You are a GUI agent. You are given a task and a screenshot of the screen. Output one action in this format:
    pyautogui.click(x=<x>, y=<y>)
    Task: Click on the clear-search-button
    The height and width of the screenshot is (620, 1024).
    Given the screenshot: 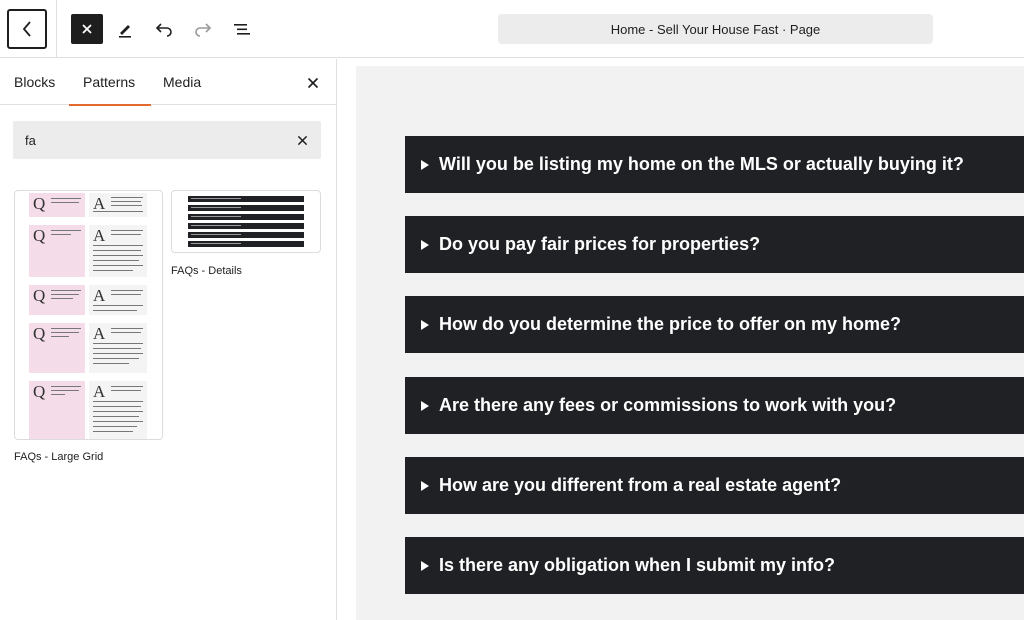 What is the action you would take?
    pyautogui.click(x=302, y=140)
    